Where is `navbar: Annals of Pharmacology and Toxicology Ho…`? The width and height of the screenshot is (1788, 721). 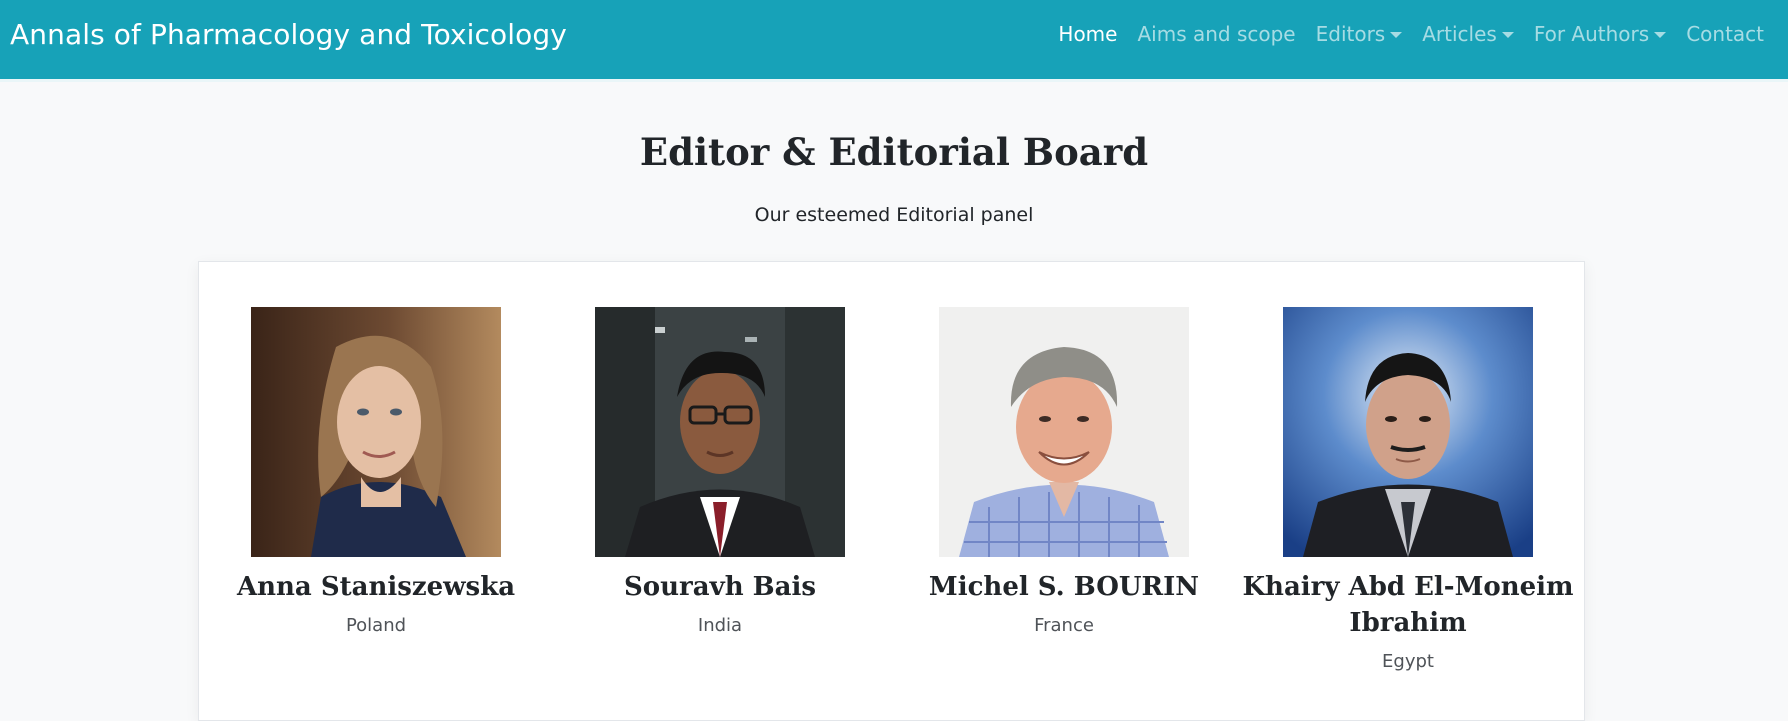 navbar: Annals of Pharmacology and Toxicology Ho… is located at coordinates (894, 41).